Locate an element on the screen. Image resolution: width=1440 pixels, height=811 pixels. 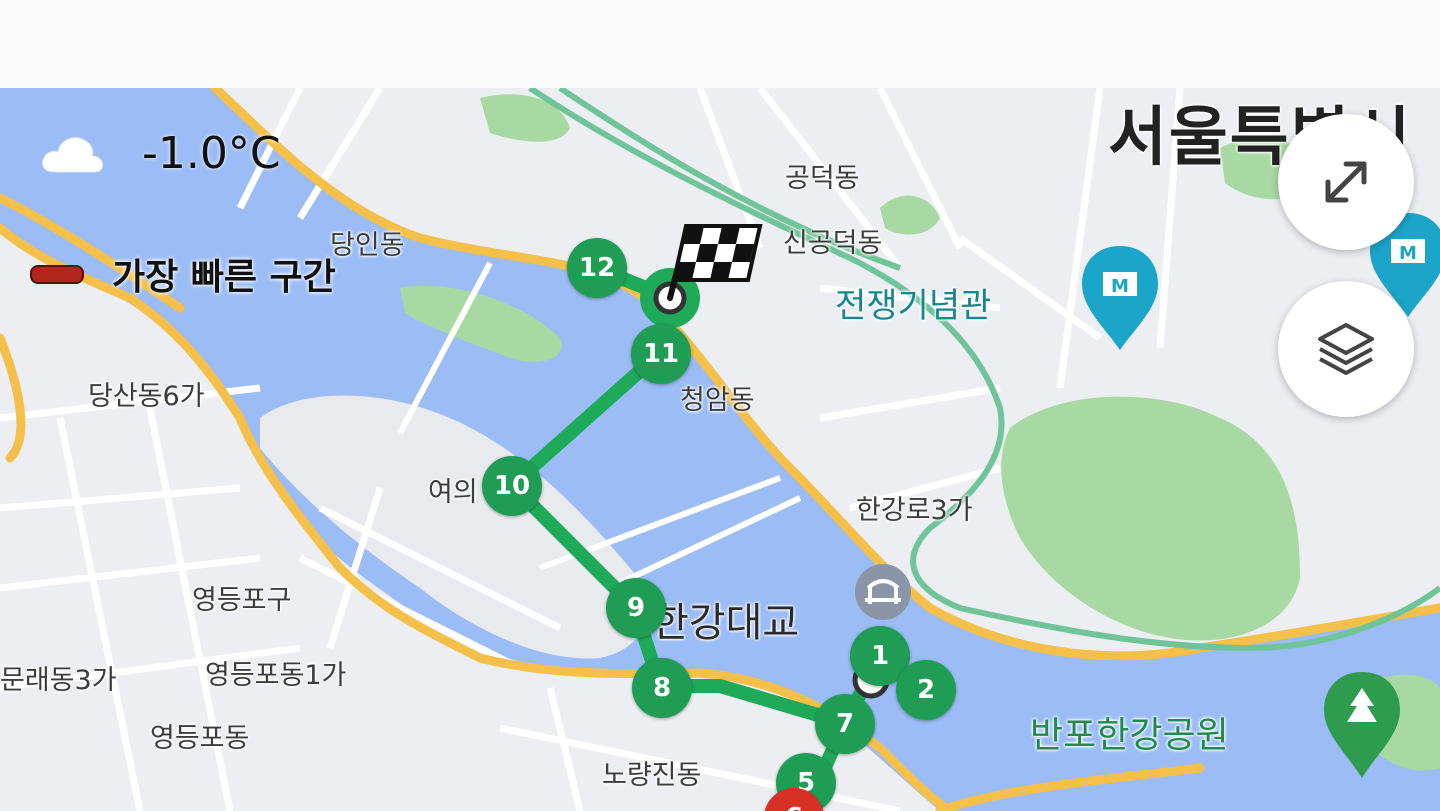
place-label: 노량진동 is located at coordinates (652, 775).